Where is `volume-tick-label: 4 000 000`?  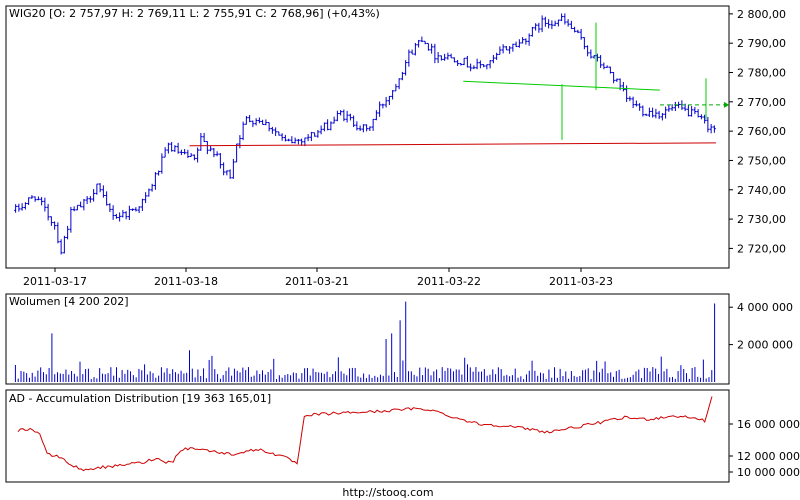 volume-tick-label: 4 000 000 is located at coordinates (765, 307).